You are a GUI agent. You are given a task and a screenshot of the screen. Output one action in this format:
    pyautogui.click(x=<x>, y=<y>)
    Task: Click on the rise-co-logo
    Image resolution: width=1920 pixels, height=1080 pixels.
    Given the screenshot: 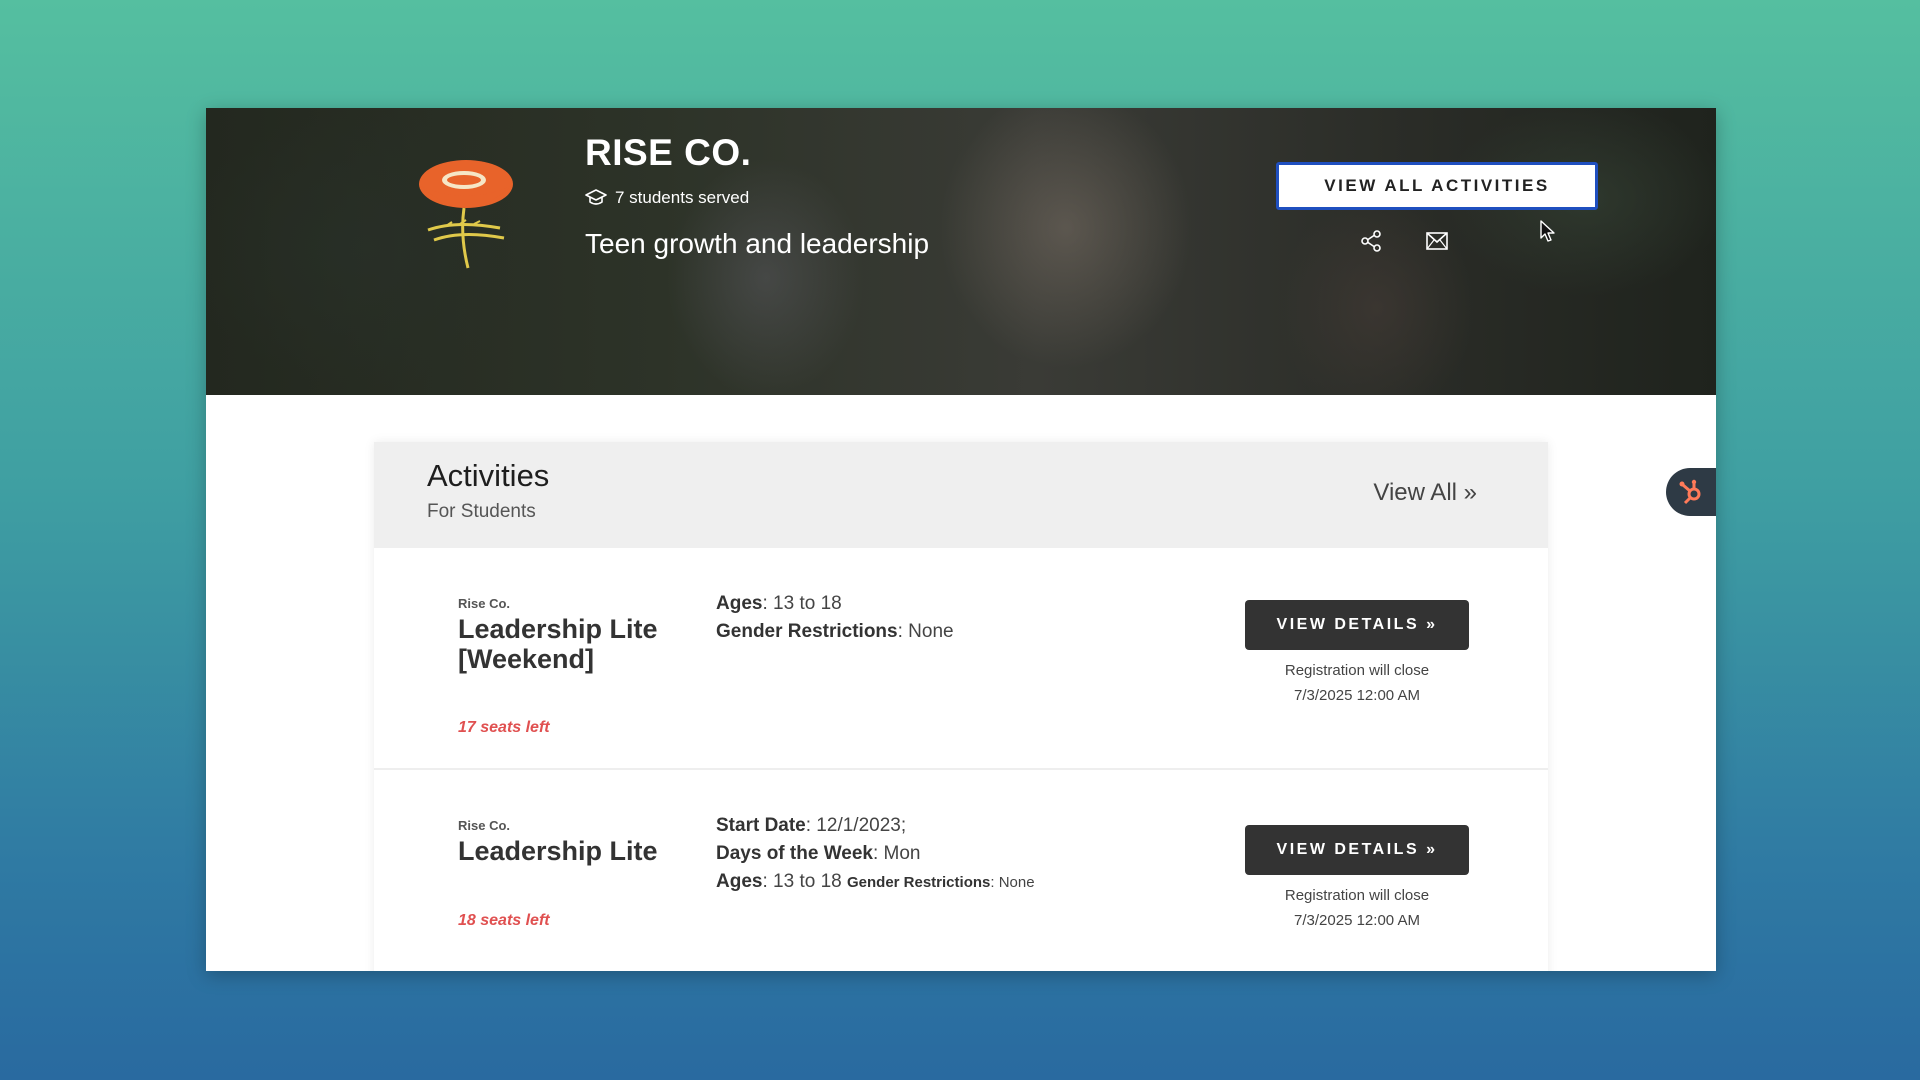 What is the action you would take?
    pyautogui.click(x=466, y=214)
    